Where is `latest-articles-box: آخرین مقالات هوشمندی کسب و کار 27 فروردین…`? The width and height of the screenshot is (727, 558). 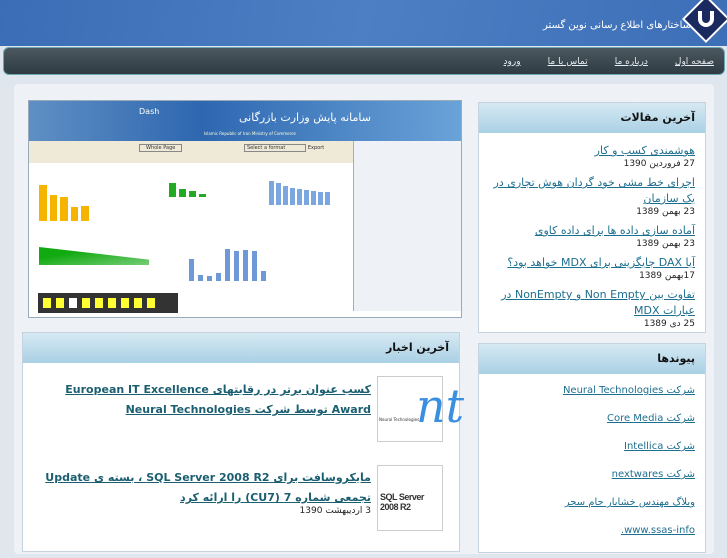 latest-articles-box: آخرین مقالات هوشمندی کسب و کار 27 فروردین… is located at coordinates (592, 217).